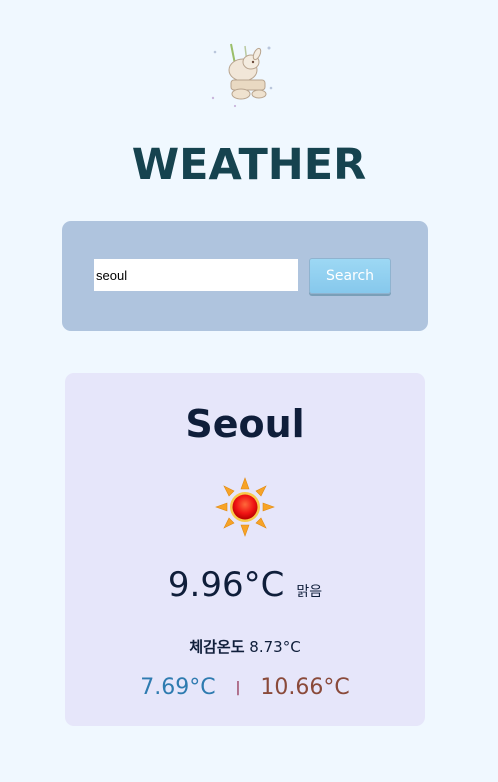 The image size is (498, 782). What do you see at coordinates (275, 647) in the screenshot?
I see `feels-like-value: 8.73°C` at bounding box center [275, 647].